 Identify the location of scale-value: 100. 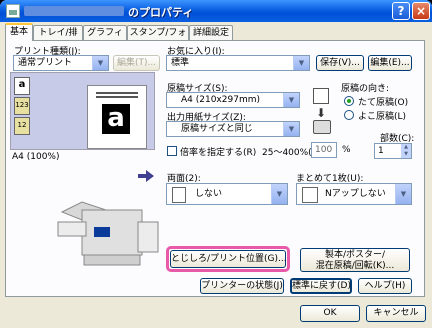
(324, 150).